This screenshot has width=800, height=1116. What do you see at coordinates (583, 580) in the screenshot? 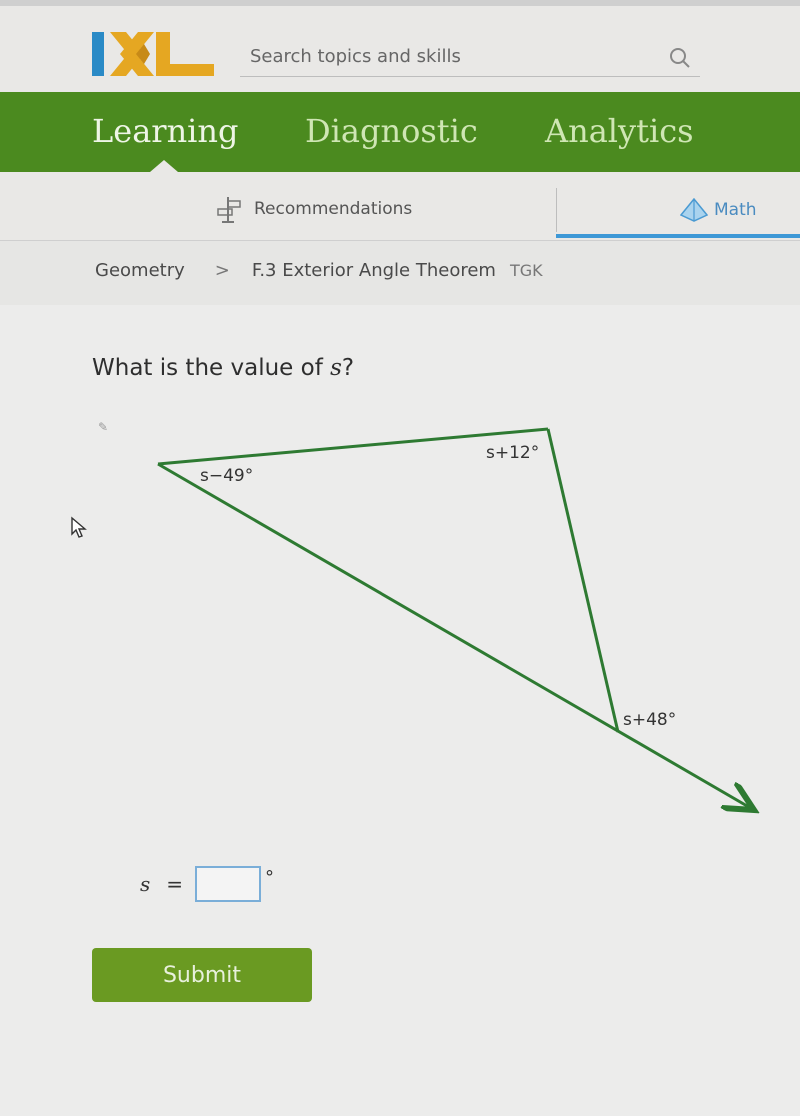
I see `triangle-side-right` at bounding box center [583, 580].